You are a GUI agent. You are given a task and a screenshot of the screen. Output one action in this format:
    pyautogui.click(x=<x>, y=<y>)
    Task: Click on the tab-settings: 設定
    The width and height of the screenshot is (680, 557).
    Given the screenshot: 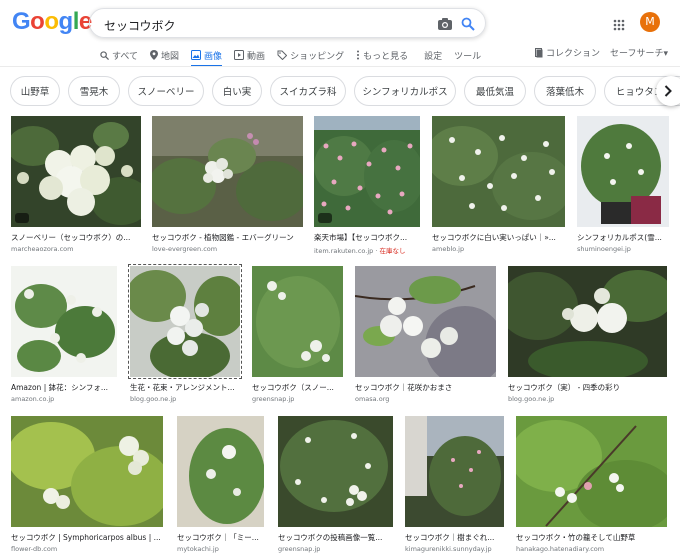 What is the action you would take?
    pyautogui.click(x=433, y=55)
    